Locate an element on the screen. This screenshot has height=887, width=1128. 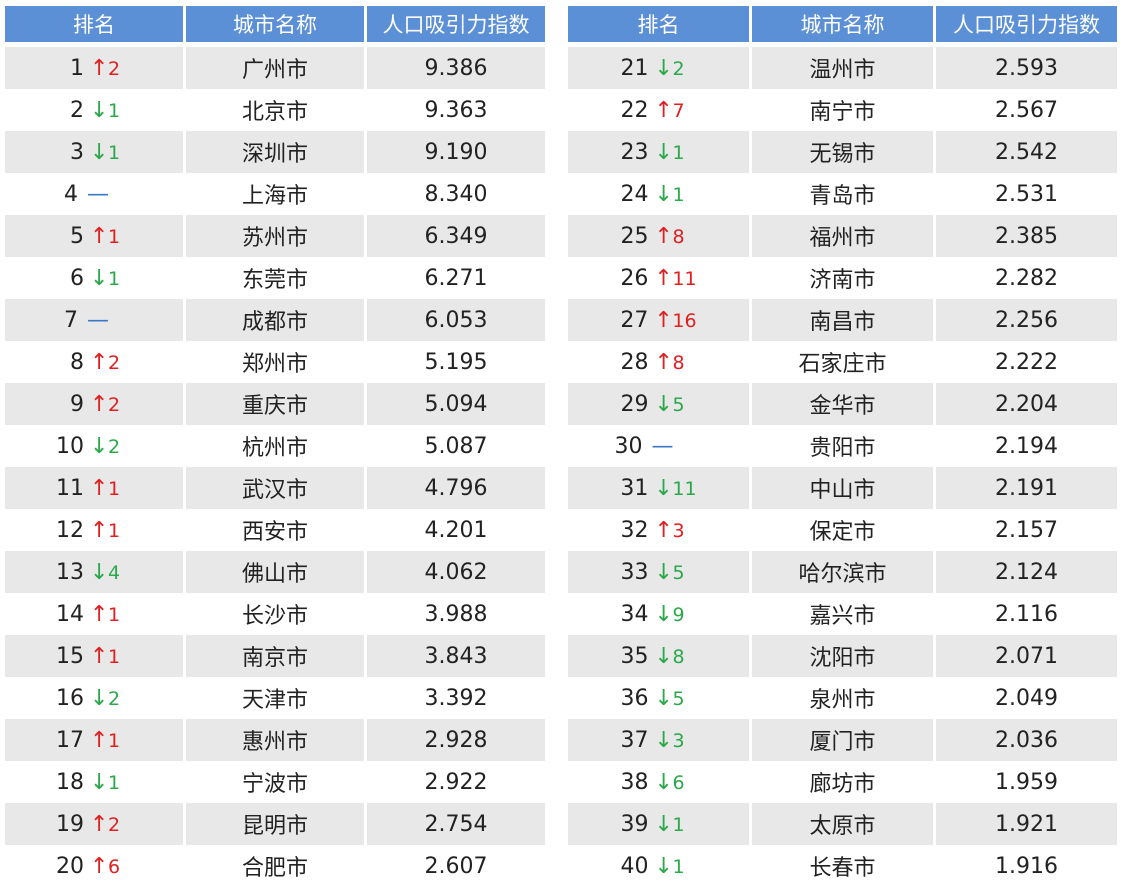
city-name: 石家庄市 is located at coordinates (842, 362).